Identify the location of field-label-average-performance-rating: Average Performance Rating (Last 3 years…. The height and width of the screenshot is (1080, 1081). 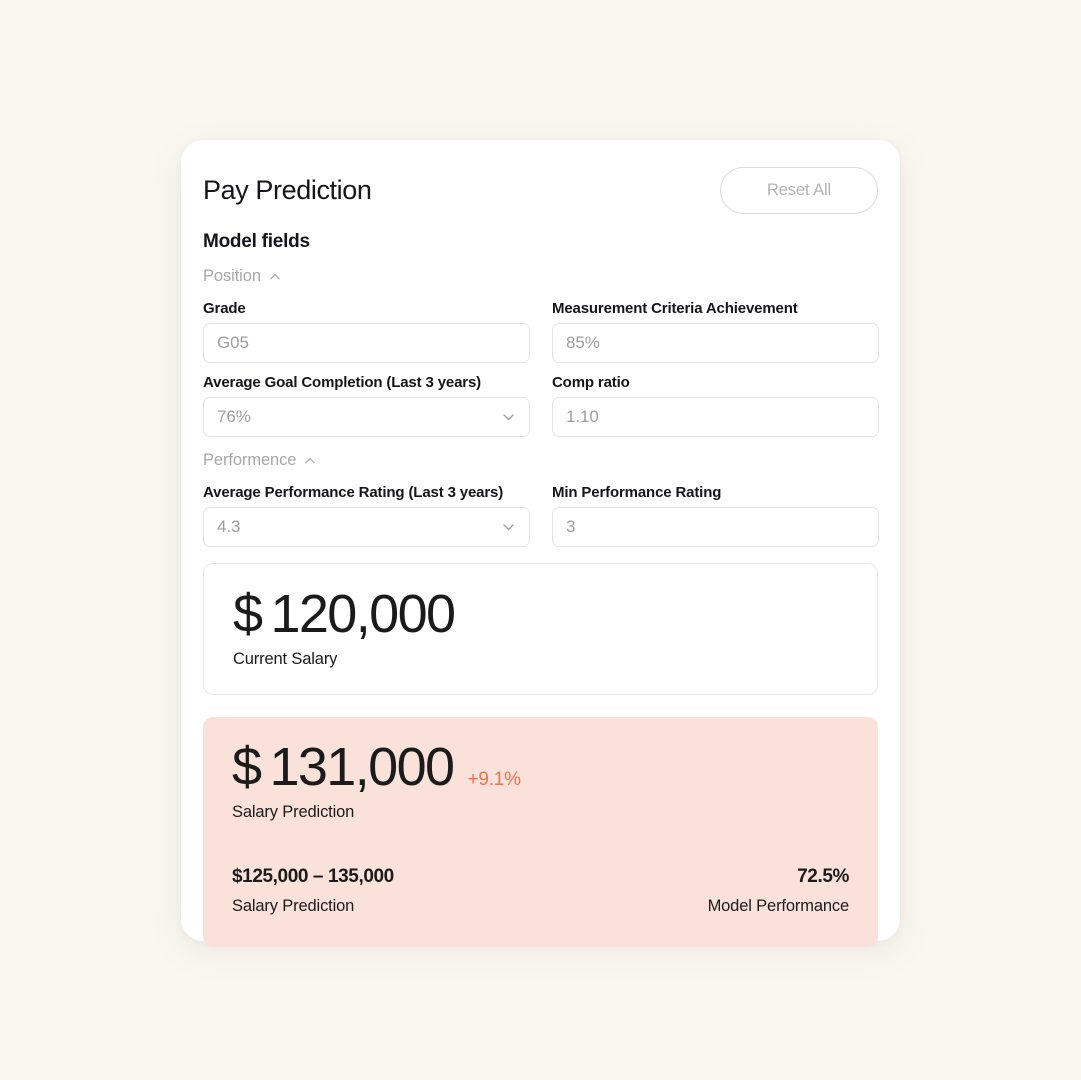
(353, 492).